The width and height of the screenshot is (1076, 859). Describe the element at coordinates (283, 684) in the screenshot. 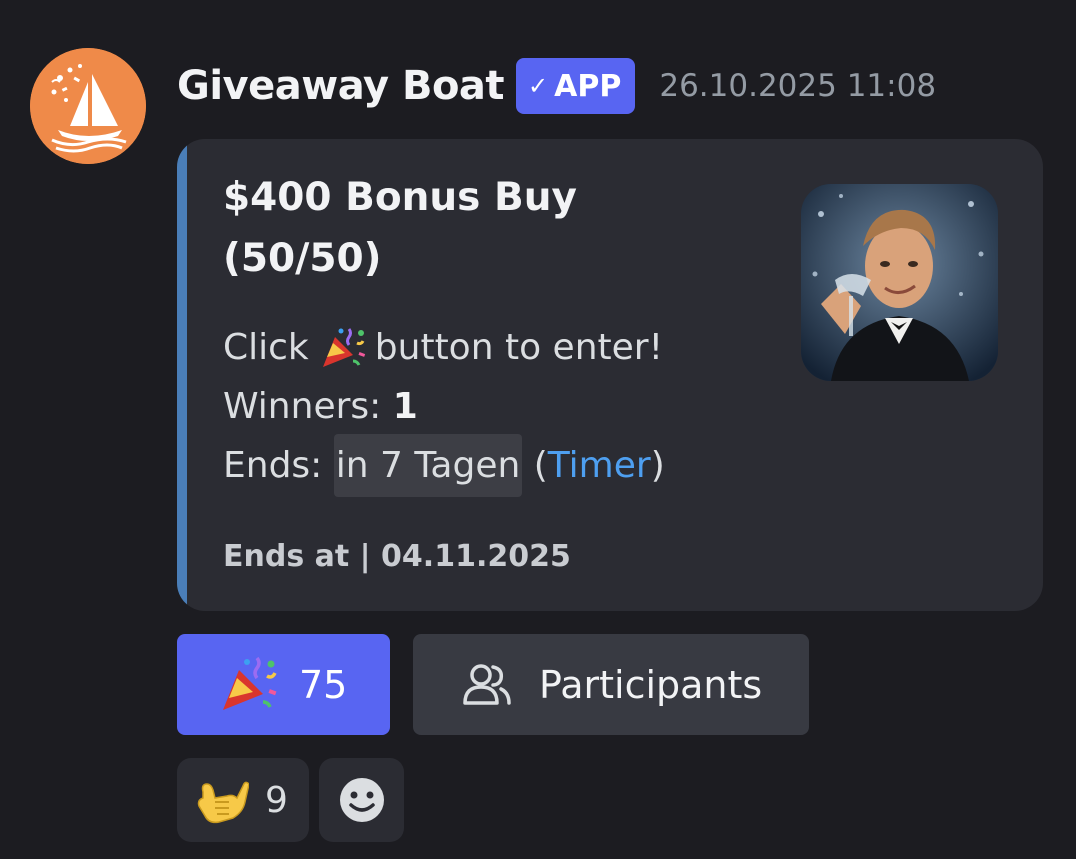

I see `enter-giveaway-button: 75` at that location.